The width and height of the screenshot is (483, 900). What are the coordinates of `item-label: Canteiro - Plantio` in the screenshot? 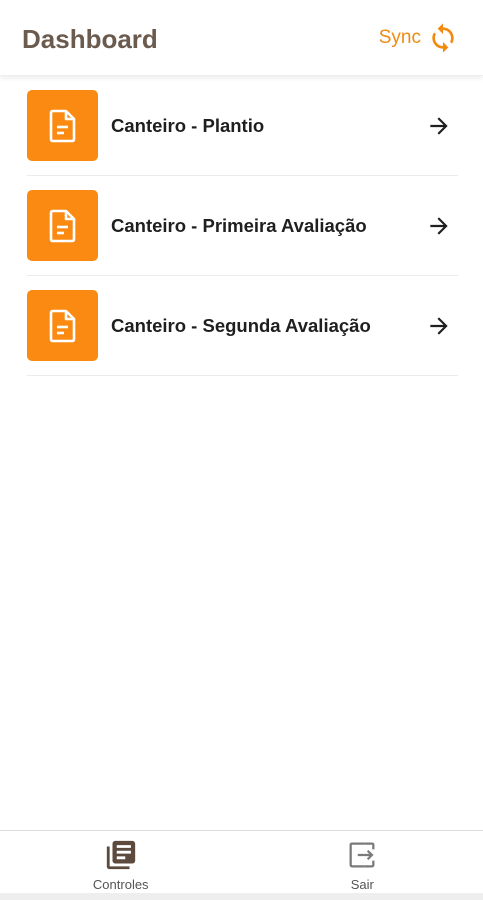 It's located at (188, 125).